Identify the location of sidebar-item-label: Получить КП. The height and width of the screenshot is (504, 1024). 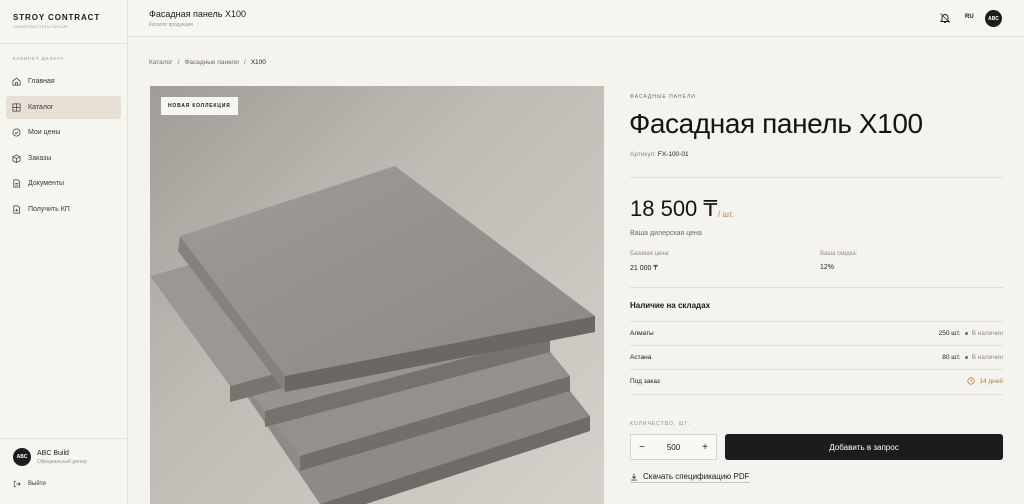
(49, 209).